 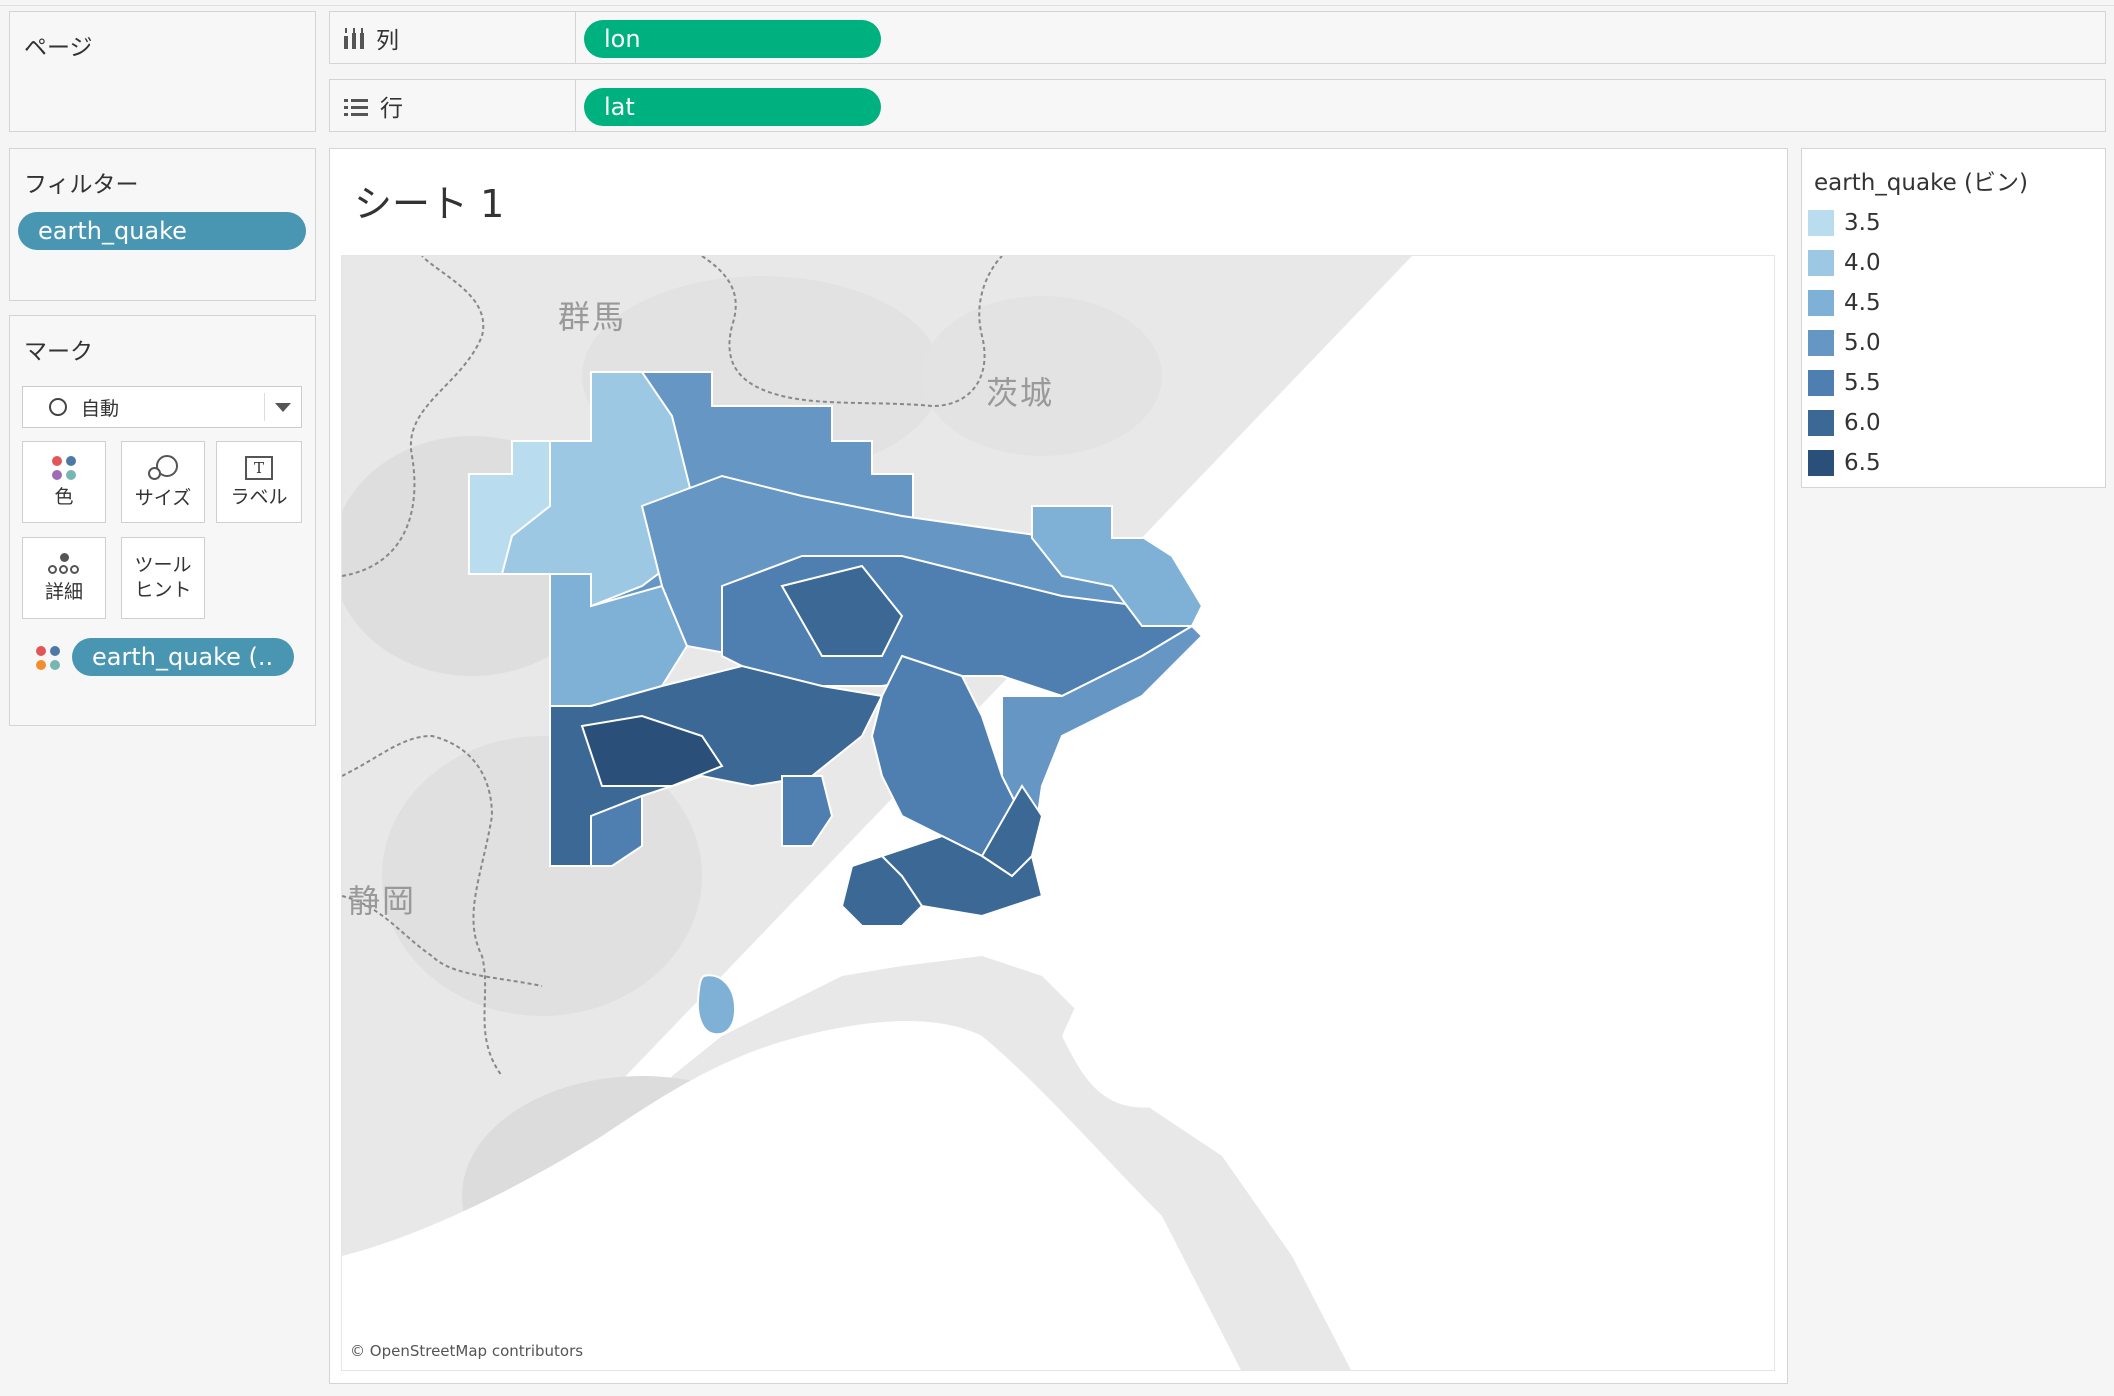 What do you see at coordinates (163, 578) in the screenshot?
I see `tooltip-button: ツール ヒント` at bounding box center [163, 578].